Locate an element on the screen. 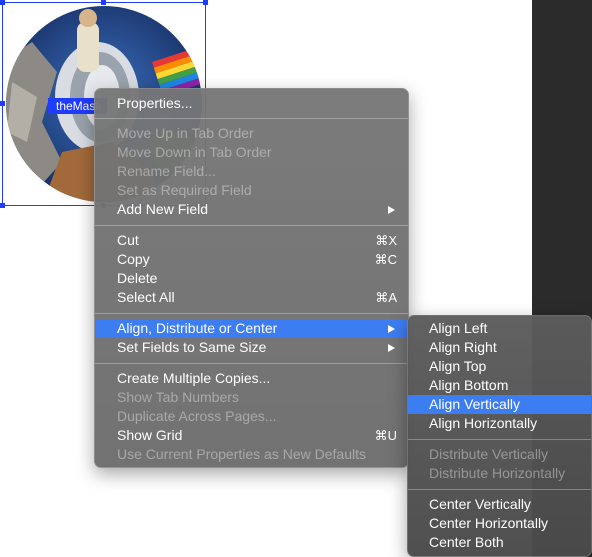 The width and height of the screenshot is (592, 557). resize-handle-top-left is located at coordinates (2, 2).